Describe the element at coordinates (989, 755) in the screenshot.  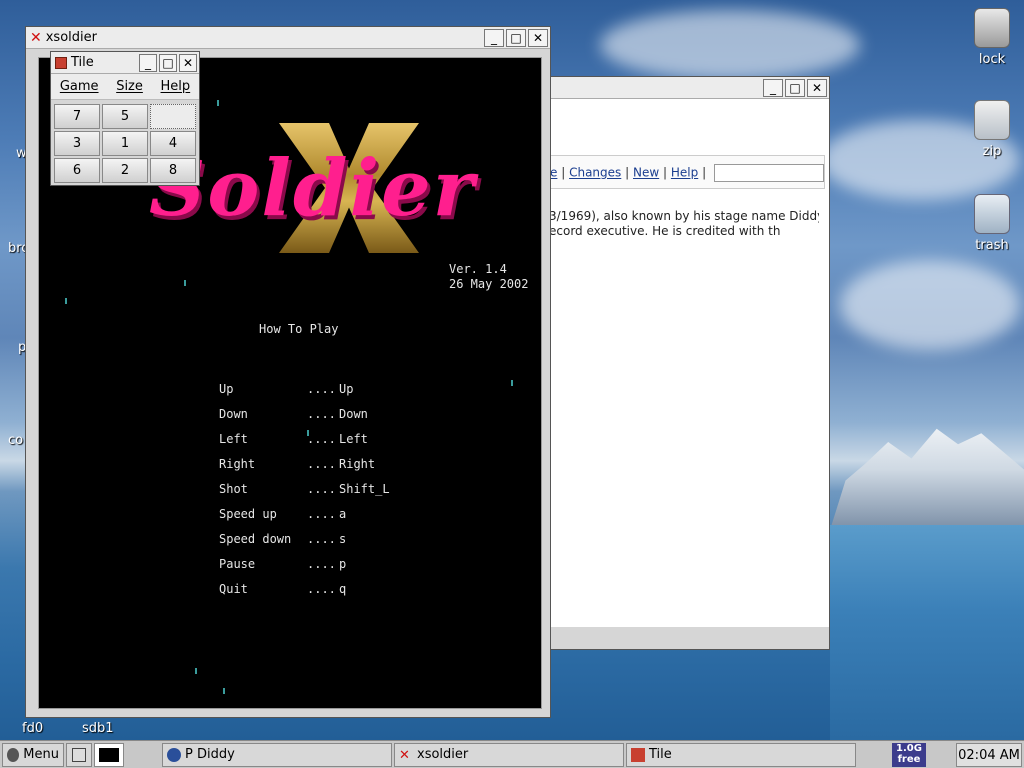
I see `clock: 02:04 AM` at that location.